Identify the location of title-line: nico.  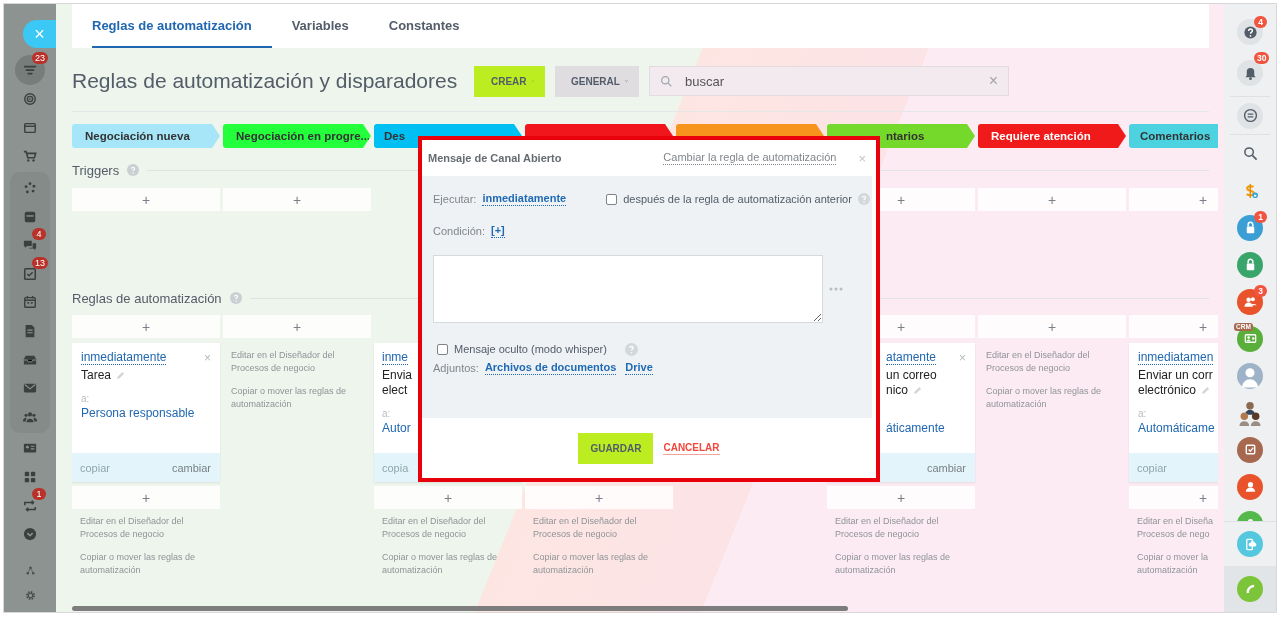
(897, 390).